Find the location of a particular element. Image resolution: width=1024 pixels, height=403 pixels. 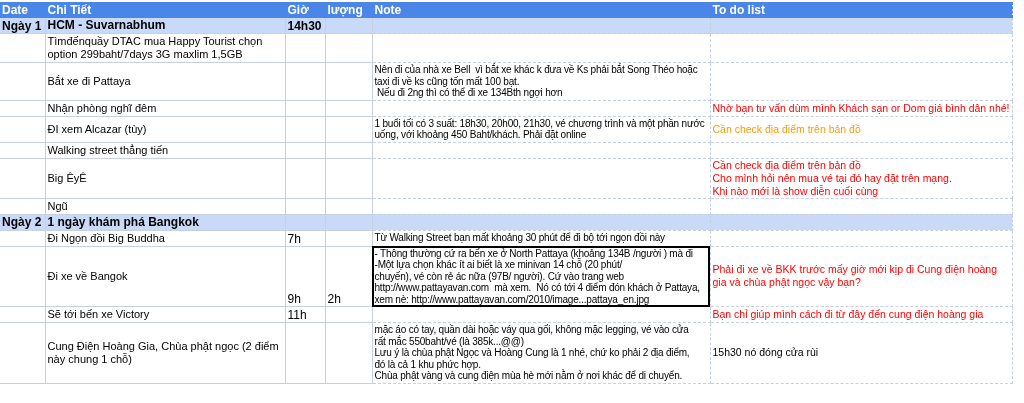

time-text: 9h is located at coordinates (294, 299).